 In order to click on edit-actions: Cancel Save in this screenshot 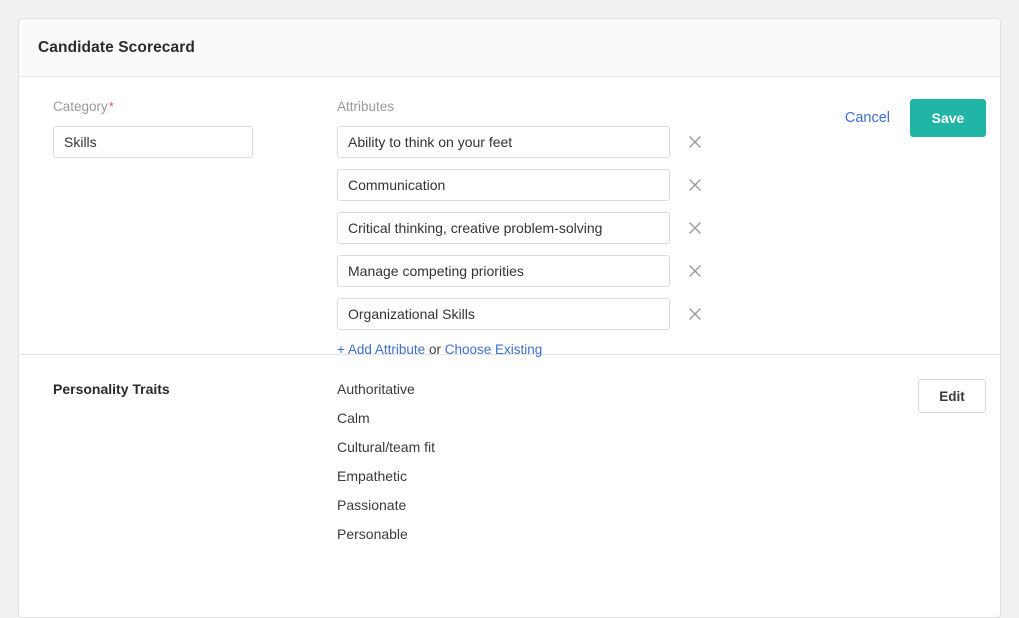, I will do `click(914, 118)`.